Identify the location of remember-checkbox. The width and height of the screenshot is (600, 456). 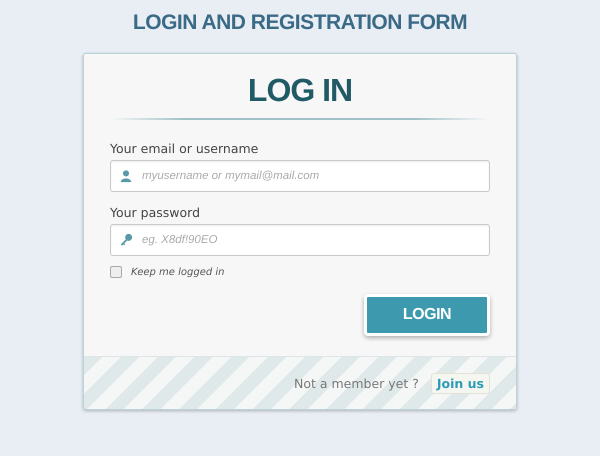
(116, 272).